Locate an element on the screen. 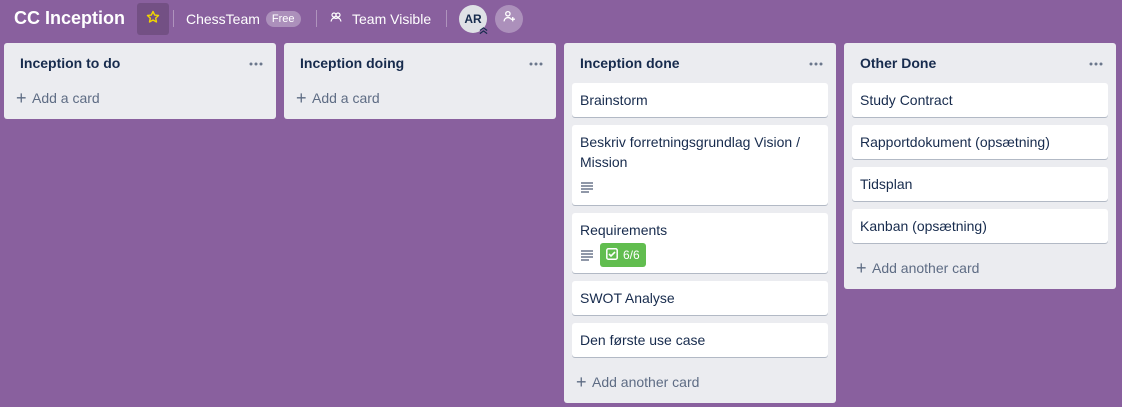 The width and height of the screenshot is (1122, 407). plan-badge: Free is located at coordinates (283, 19).